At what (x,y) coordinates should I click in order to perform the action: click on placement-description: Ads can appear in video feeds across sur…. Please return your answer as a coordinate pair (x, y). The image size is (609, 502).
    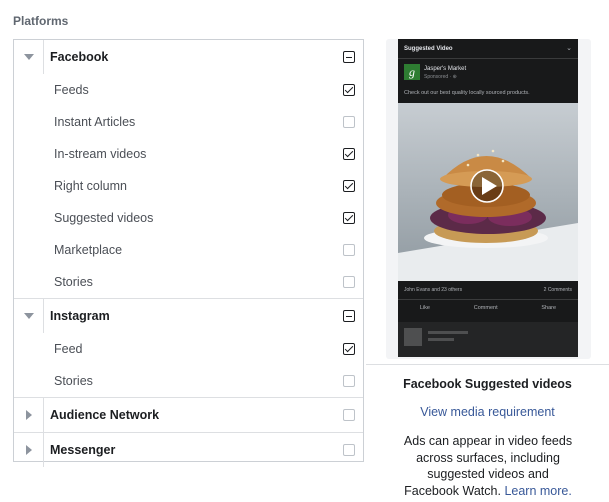
    Looking at the image, I should click on (488, 466).